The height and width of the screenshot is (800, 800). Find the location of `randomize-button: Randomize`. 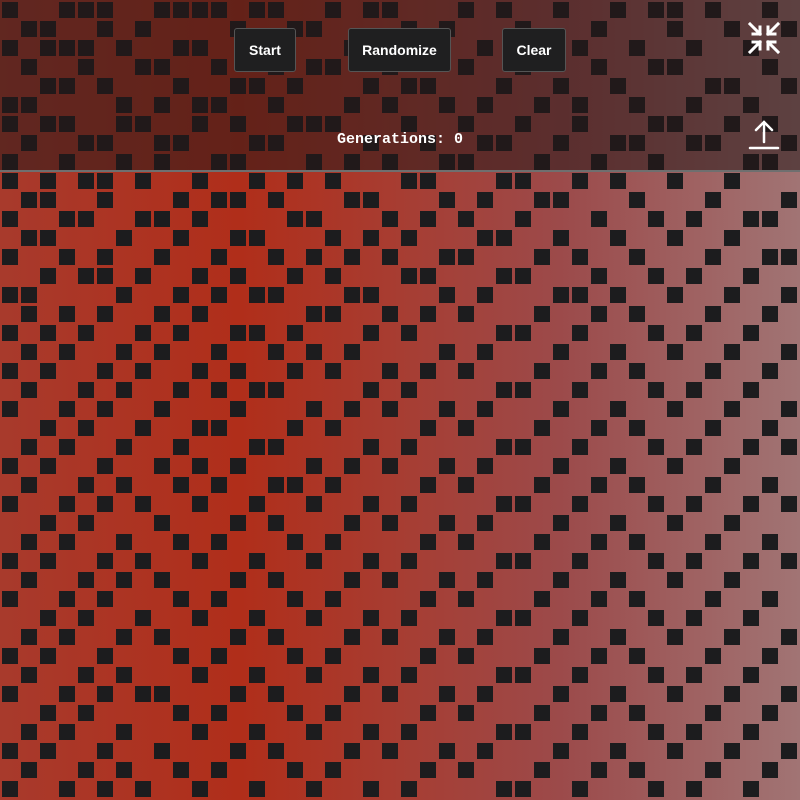

randomize-button: Randomize is located at coordinates (399, 50).